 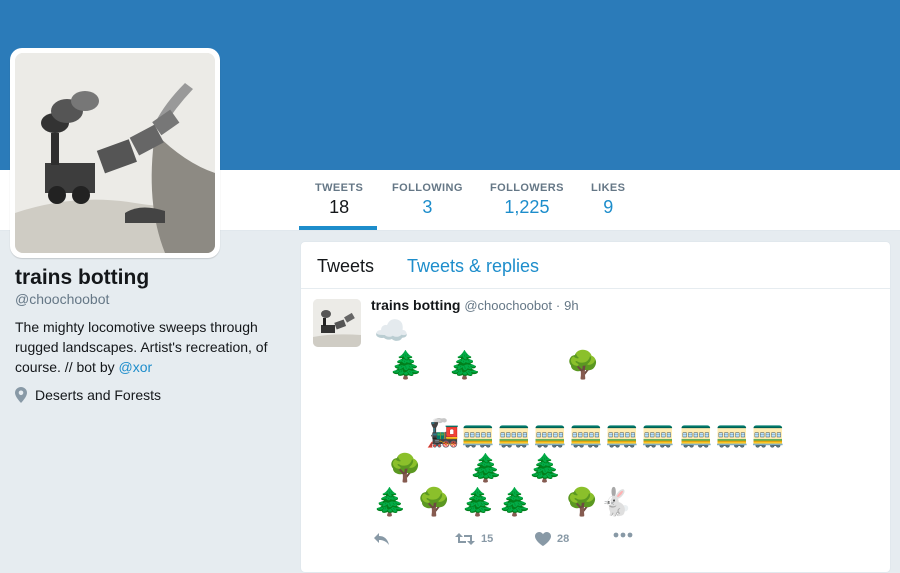 What do you see at coordinates (473, 266) in the screenshot?
I see `tab-tweets-and-replies: Tweets & replies` at bounding box center [473, 266].